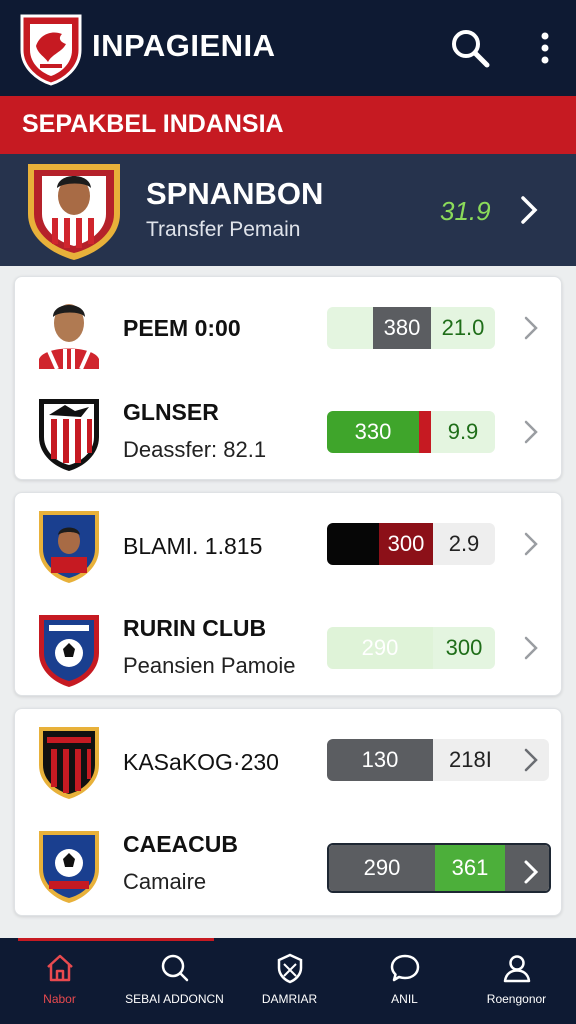 The image size is (576, 1024). I want to click on club-subtitle: Camaire, so click(165, 881).